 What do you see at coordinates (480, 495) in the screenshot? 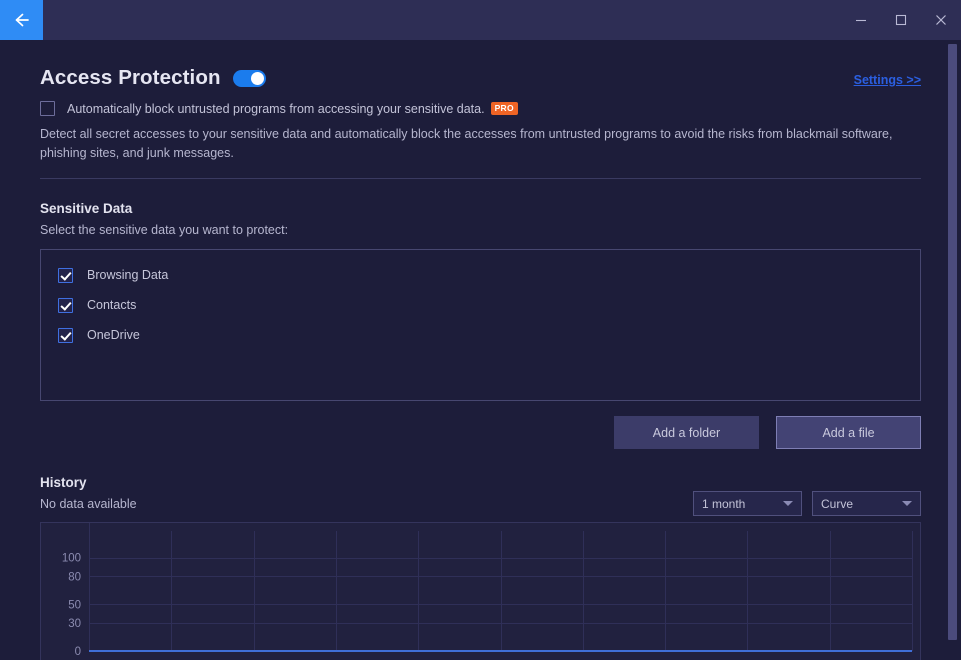
I see `history-header: History No data available 1 month Curve` at bounding box center [480, 495].